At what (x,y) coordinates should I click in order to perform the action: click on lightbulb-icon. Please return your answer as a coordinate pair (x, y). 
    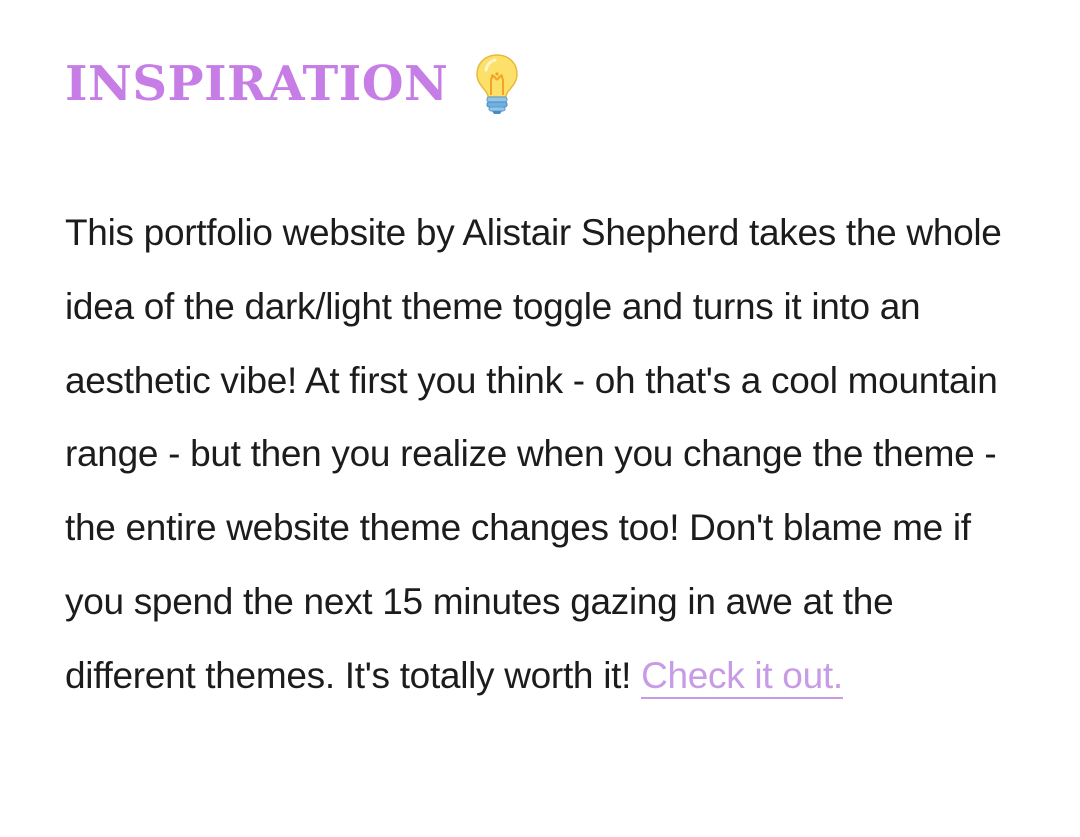
    Looking at the image, I should click on (497, 84).